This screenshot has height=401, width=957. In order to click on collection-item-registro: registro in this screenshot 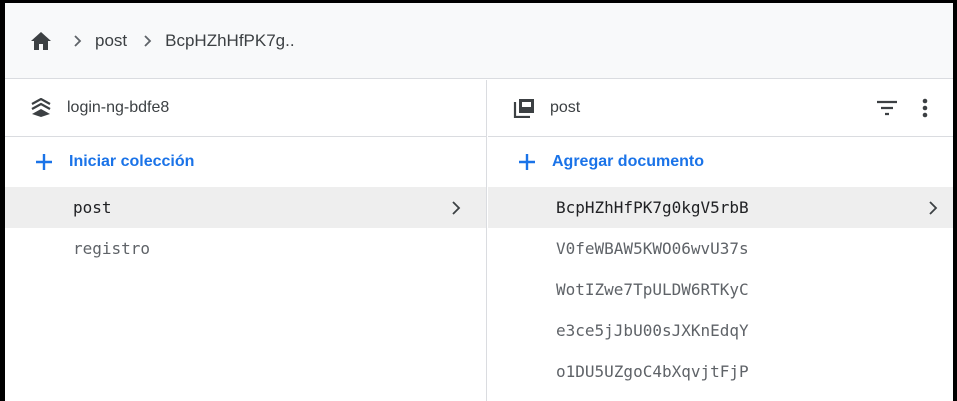, I will do `click(245, 248)`.